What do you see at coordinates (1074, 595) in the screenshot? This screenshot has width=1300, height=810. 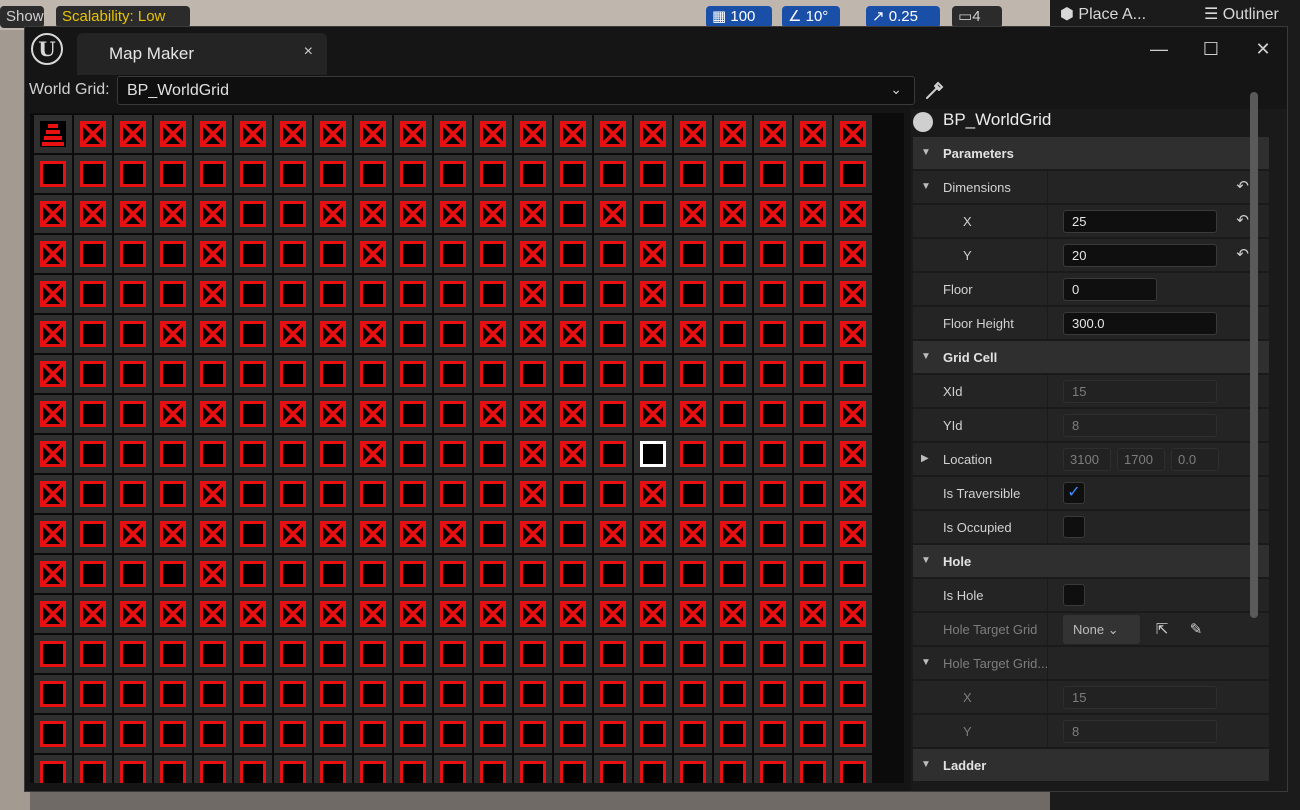 I see `is-hole-checkbox` at bounding box center [1074, 595].